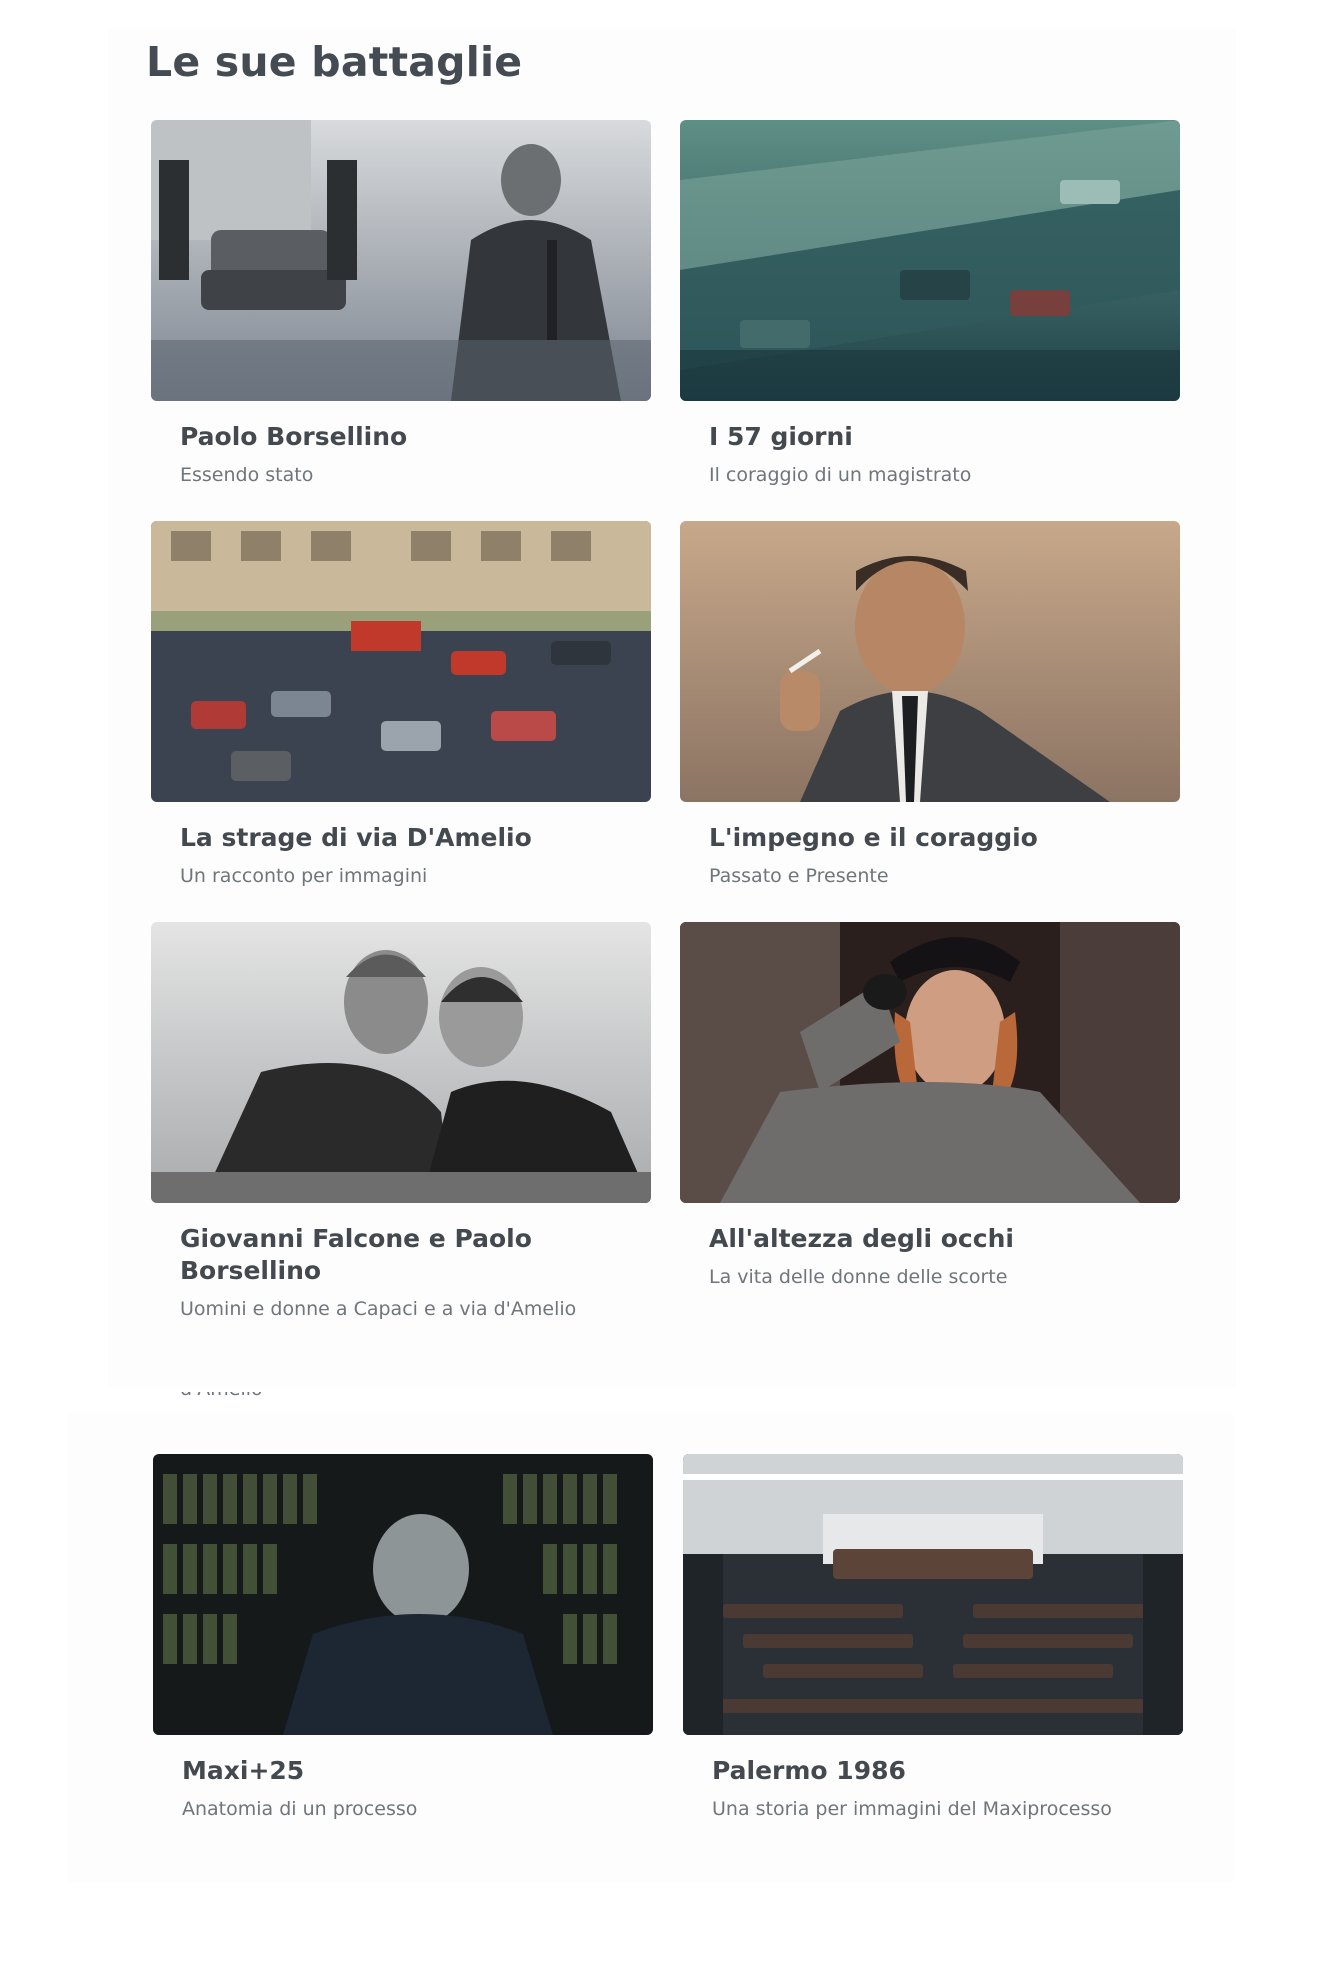 This screenshot has width=1326, height=1964. I want to click on card-paolo-borsellino: Paolo Borsellino Essendo stato, so click(401, 305).